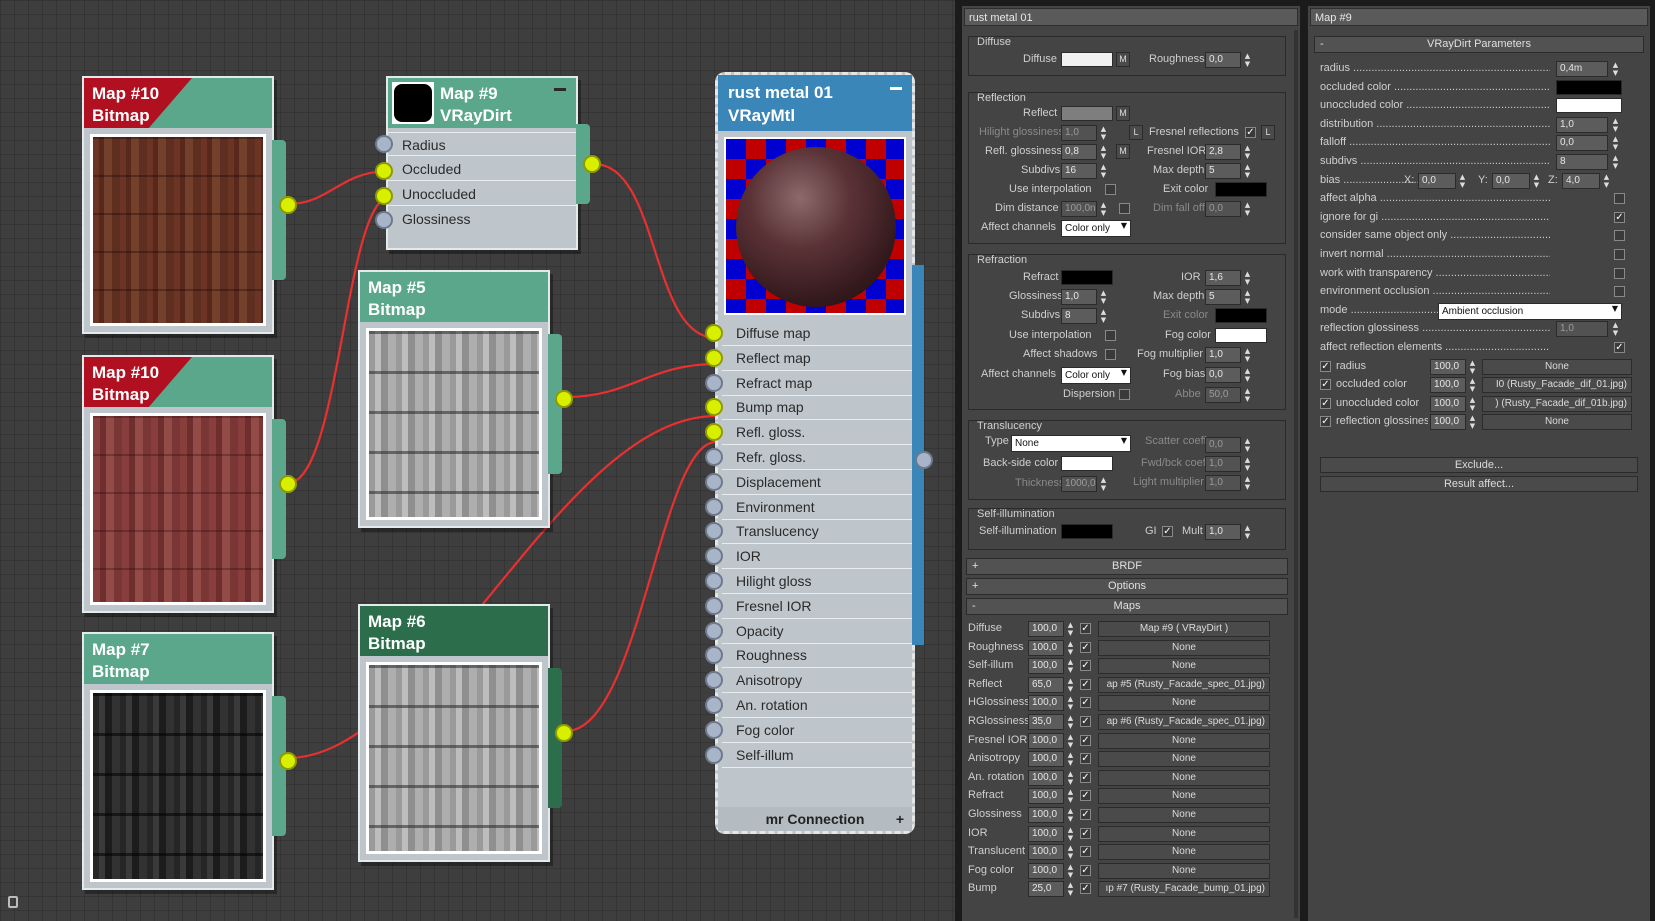 Image resolution: width=1655 pixels, height=921 pixels. Describe the element at coordinates (1223, 209) in the screenshot. I see `dim-falloff-field: 0,0` at that location.